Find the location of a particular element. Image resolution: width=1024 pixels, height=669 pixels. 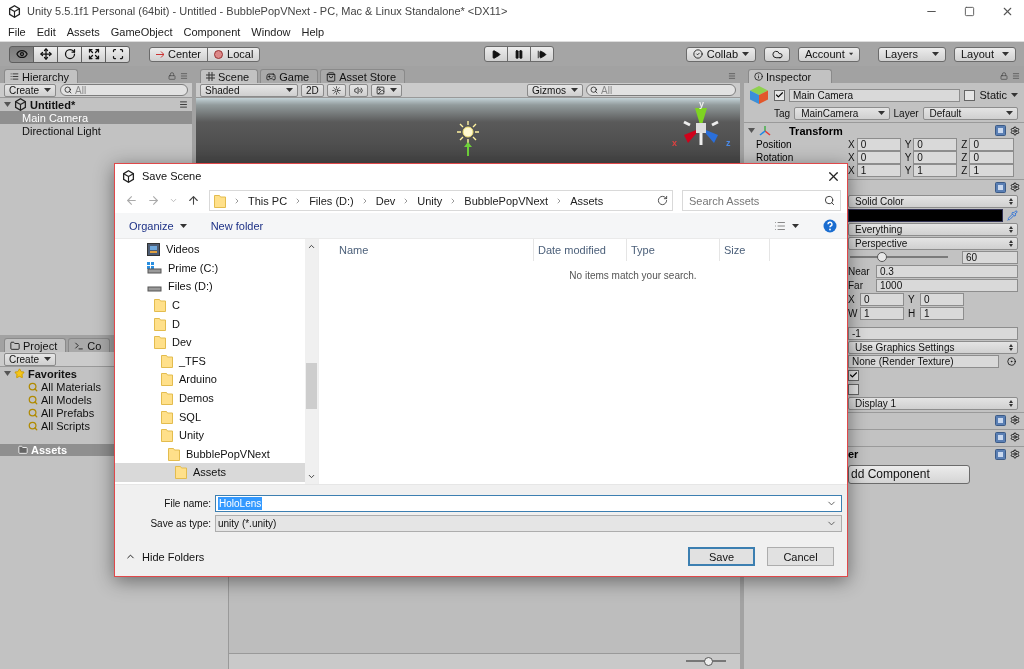

field-label: Rotation is located at coordinates (775, 157).